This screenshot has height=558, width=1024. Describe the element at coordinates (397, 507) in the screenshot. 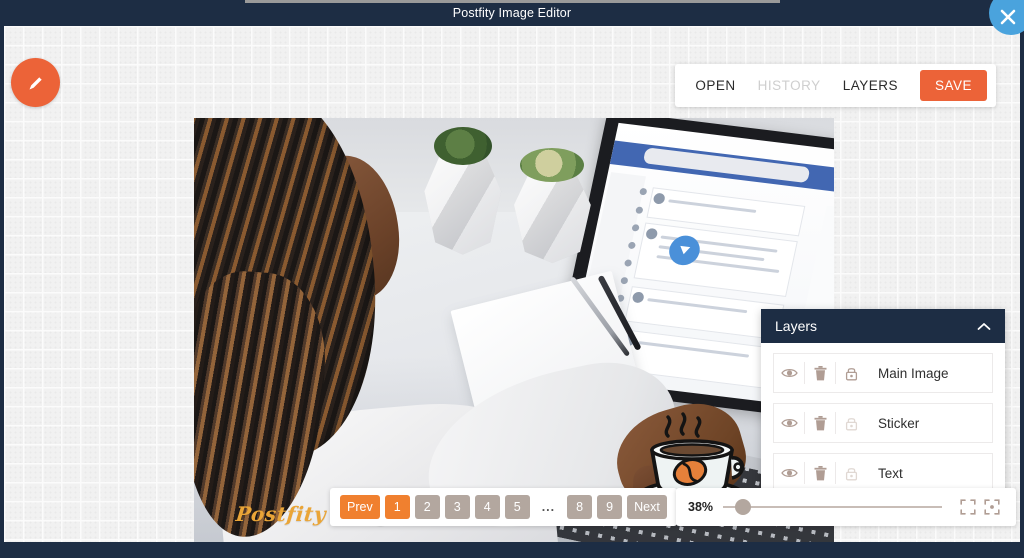

I see `pagination-page-1: 1` at that location.